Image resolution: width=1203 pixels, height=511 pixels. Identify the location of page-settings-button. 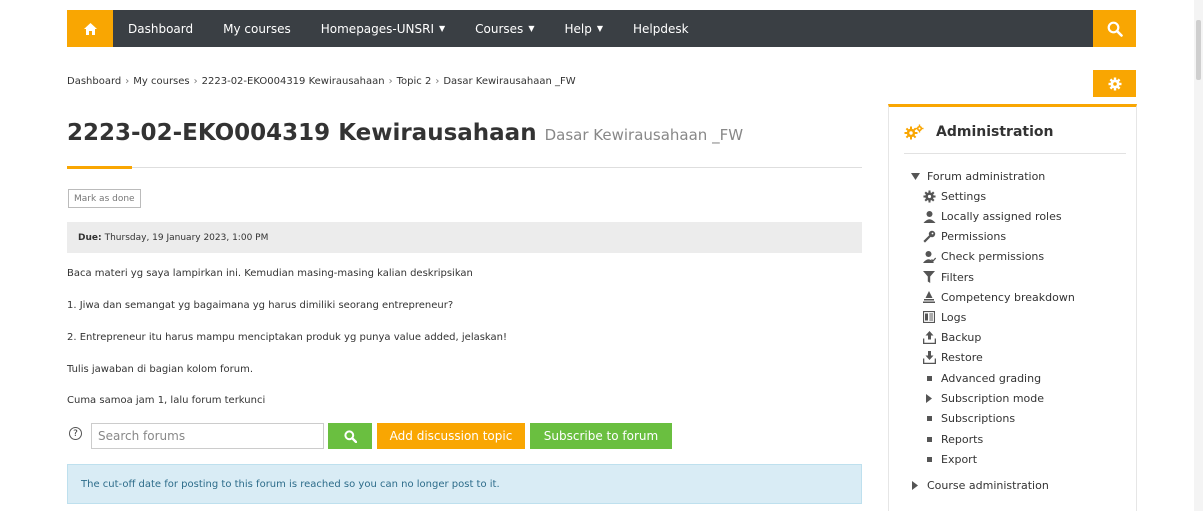
(1114, 83).